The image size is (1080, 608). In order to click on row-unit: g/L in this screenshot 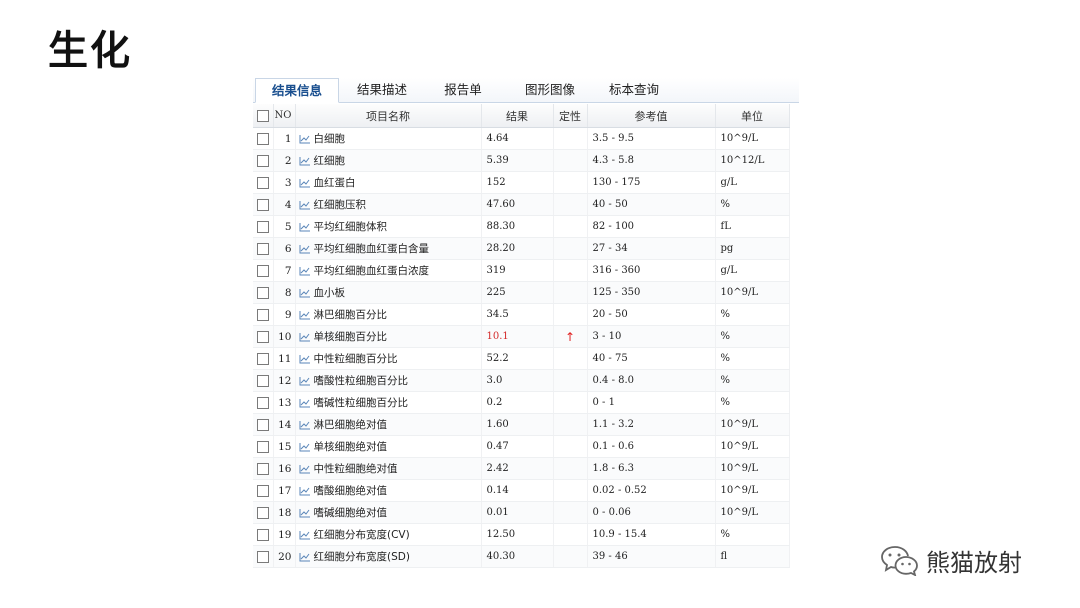, I will do `click(752, 182)`.